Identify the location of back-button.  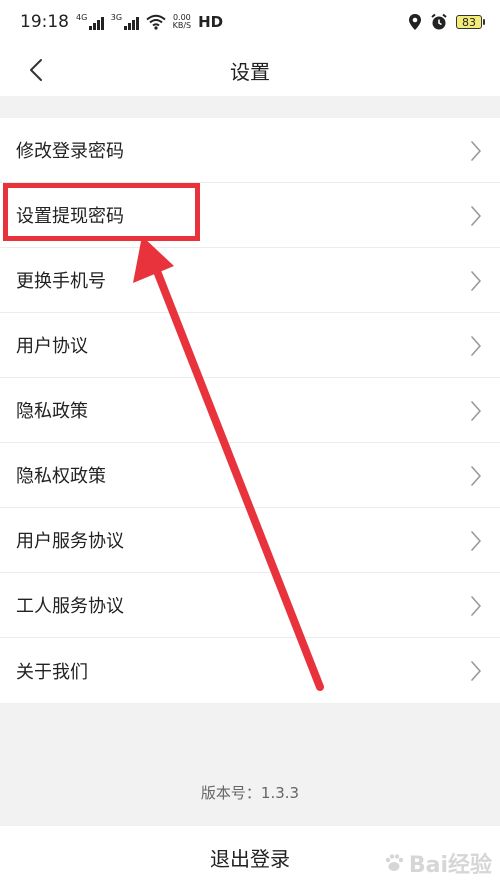
(36, 70).